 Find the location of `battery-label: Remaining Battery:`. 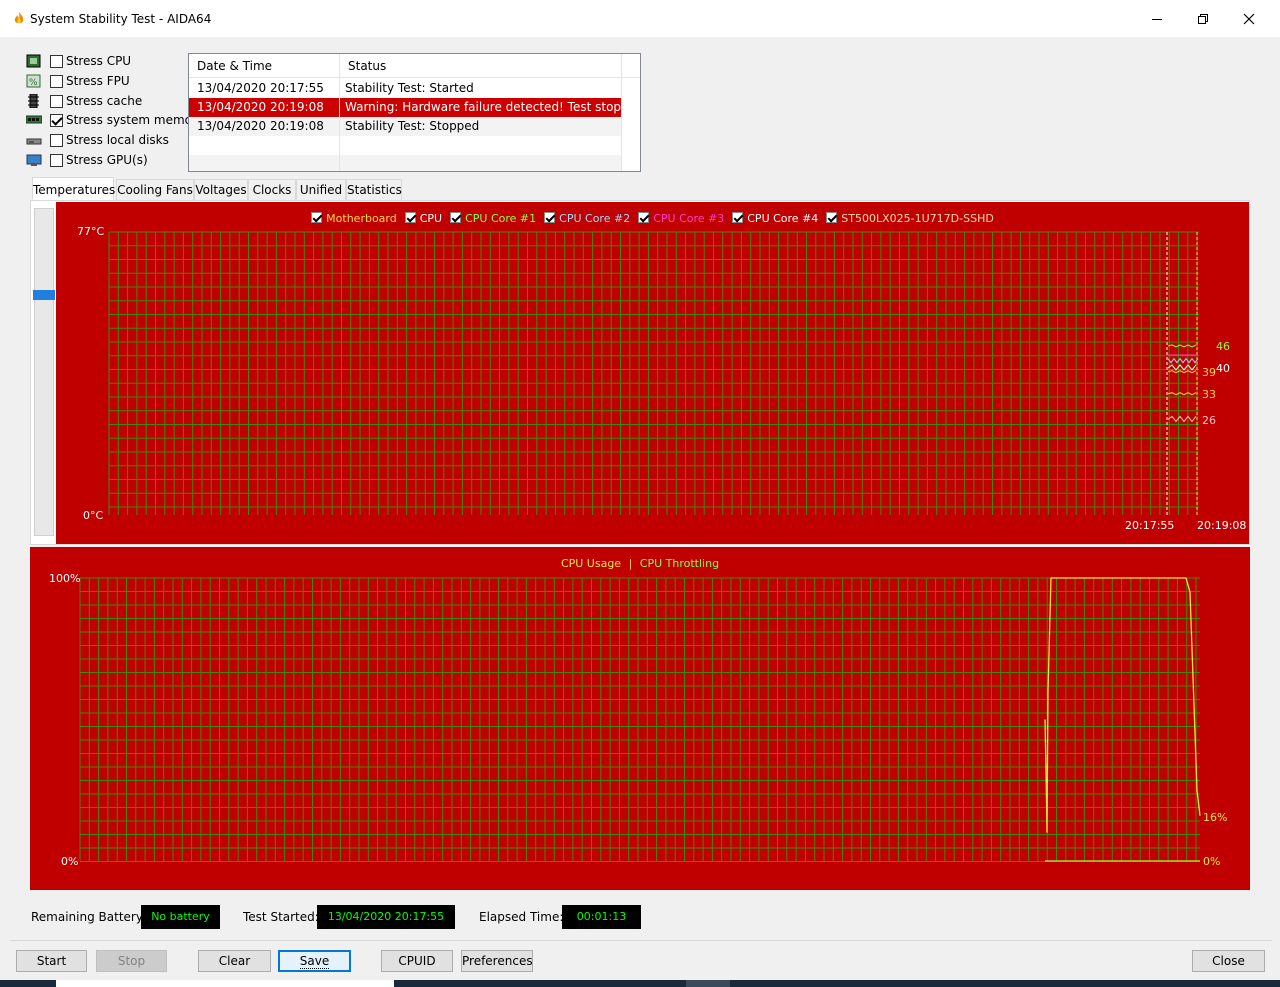

battery-label: Remaining Battery: is located at coordinates (89, 917).